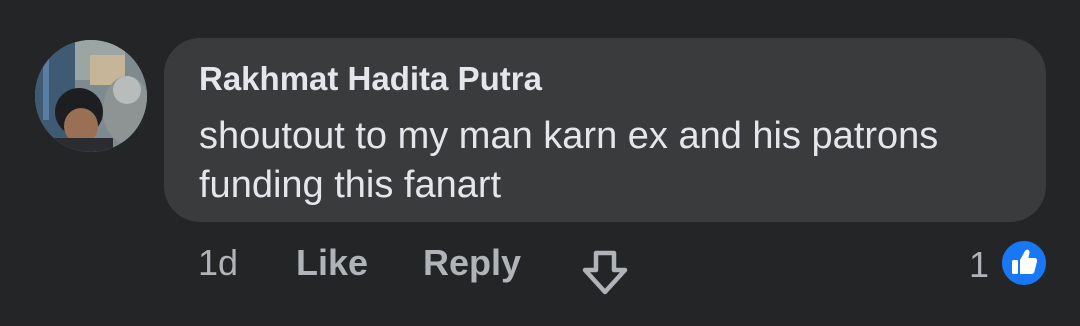 This screenshot has width=1080, height=326. I want to click on like-thumbs-up-icon, so click(1024, 263).